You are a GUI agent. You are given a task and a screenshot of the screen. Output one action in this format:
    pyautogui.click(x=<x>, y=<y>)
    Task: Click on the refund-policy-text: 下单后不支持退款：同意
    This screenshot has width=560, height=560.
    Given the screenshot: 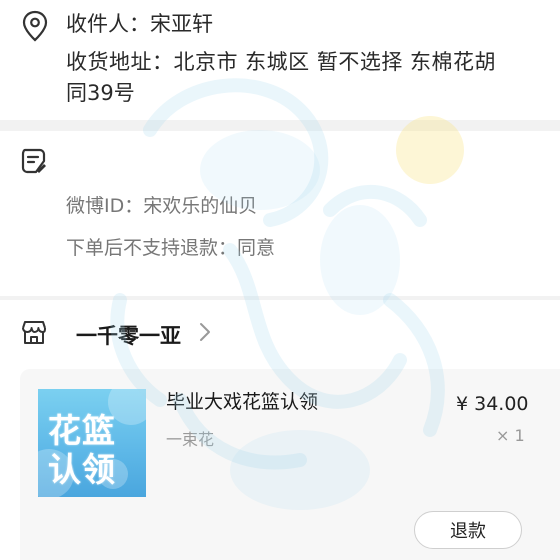 What is the action you would take?
    pyautogui.click(x=171, y=248)
    